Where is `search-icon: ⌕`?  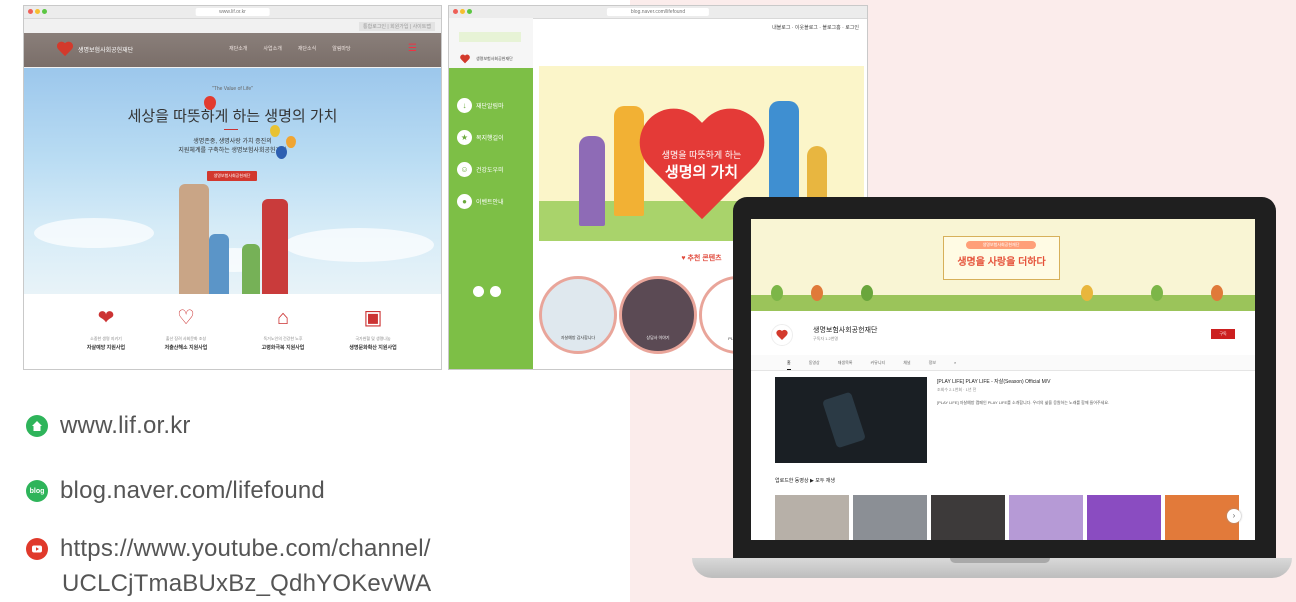 search-icon: ⌕ is located at coordinates (955, 362).